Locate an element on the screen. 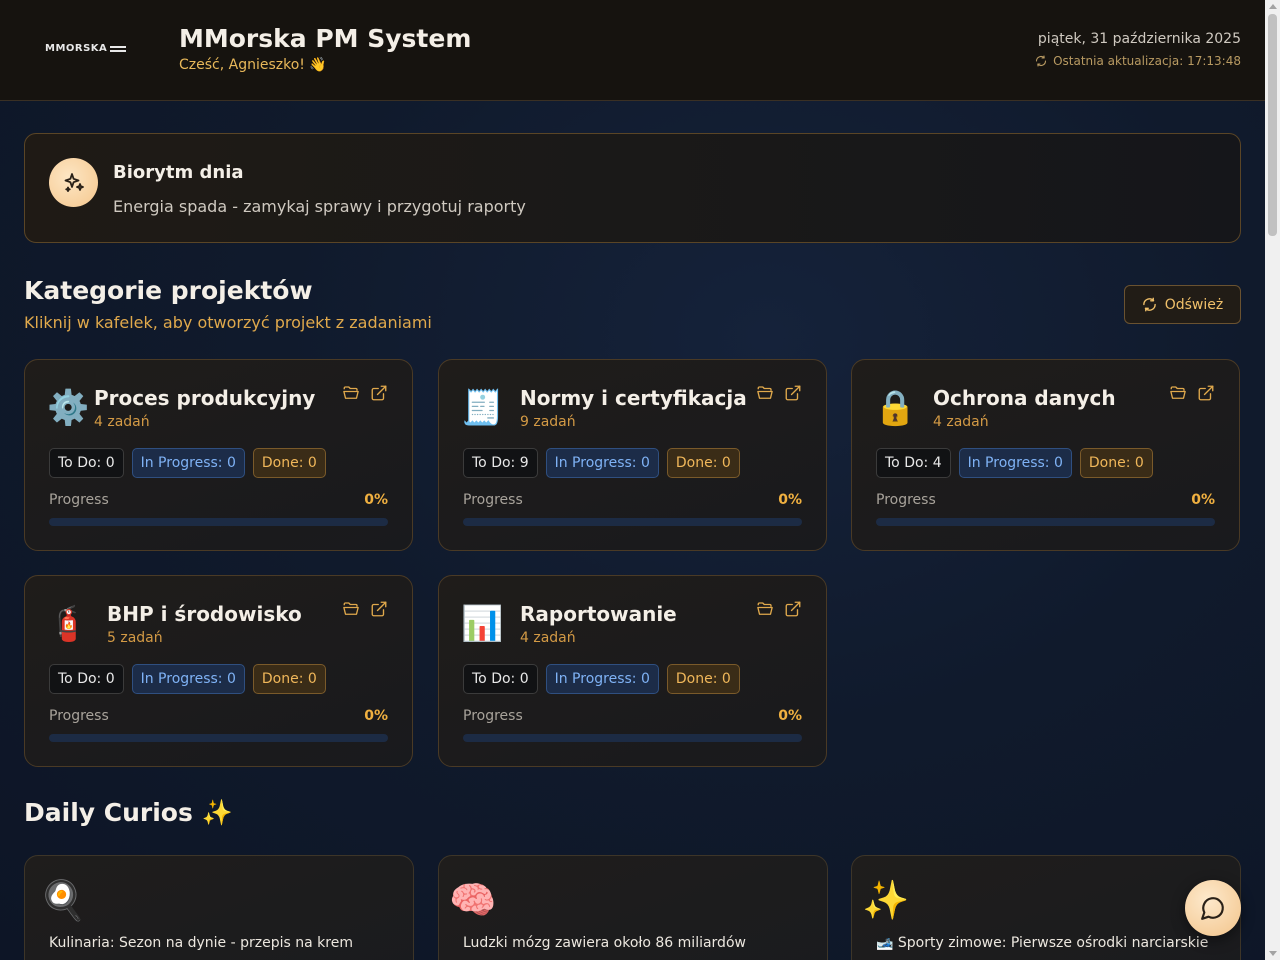 This screenshot has width=1280, height=960. curio-card: 🧠 Ludzki mózg zawiera około 86 miliardów is located at coordinates (633, 907).